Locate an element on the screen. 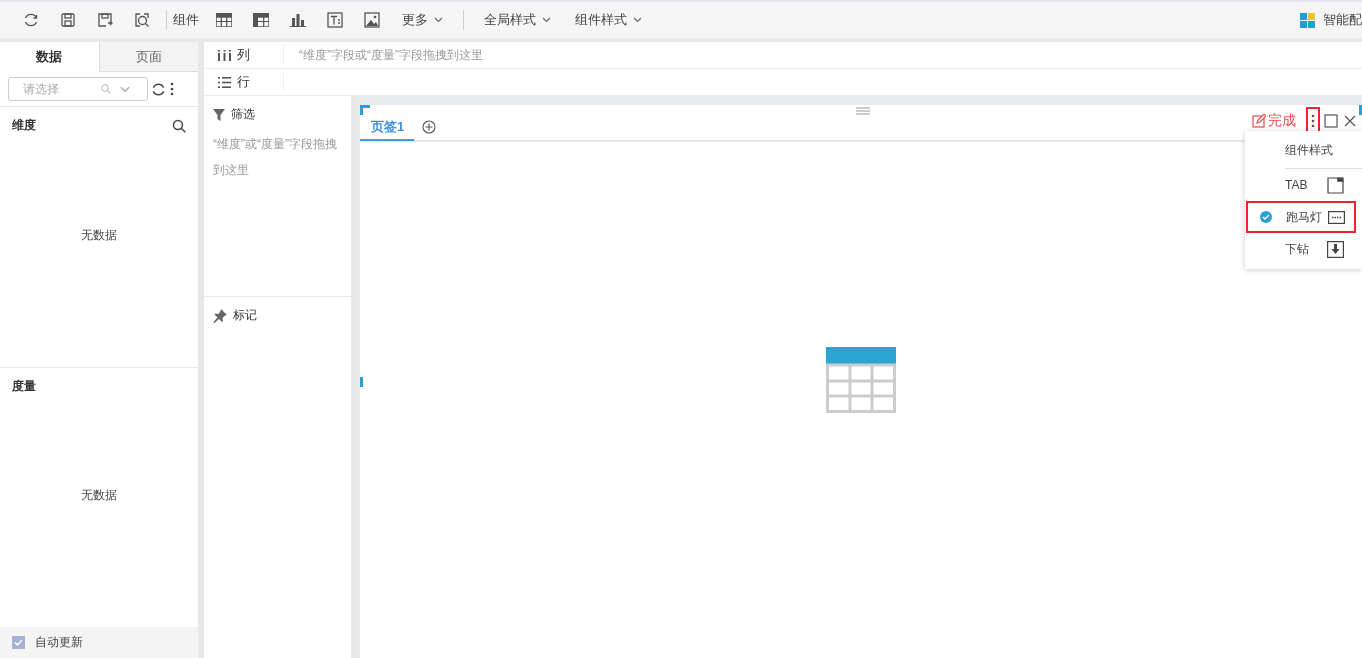 Image resolution: width=1362 pixels, height=658 pixels. shelf-label: 行 is located at coordinates (243, 82).